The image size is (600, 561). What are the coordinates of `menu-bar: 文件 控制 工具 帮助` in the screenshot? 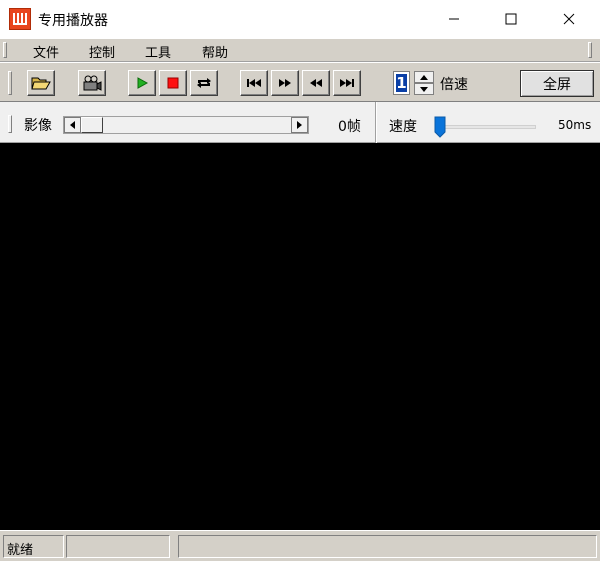 It's located at (300, 50).